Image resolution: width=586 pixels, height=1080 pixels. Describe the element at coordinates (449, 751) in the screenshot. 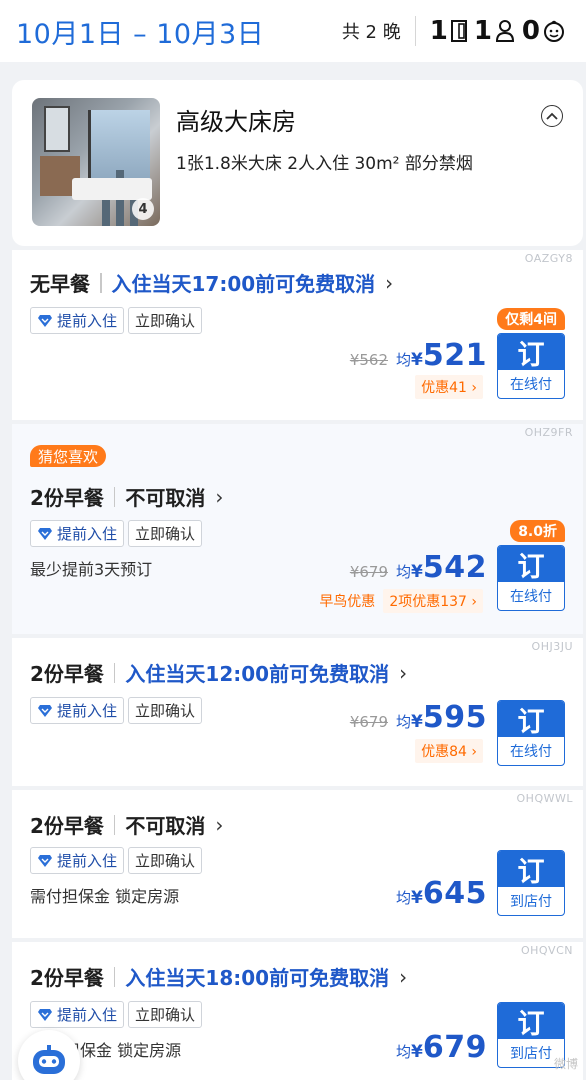

I see `discount-link: 优惠84 ›` at that location.